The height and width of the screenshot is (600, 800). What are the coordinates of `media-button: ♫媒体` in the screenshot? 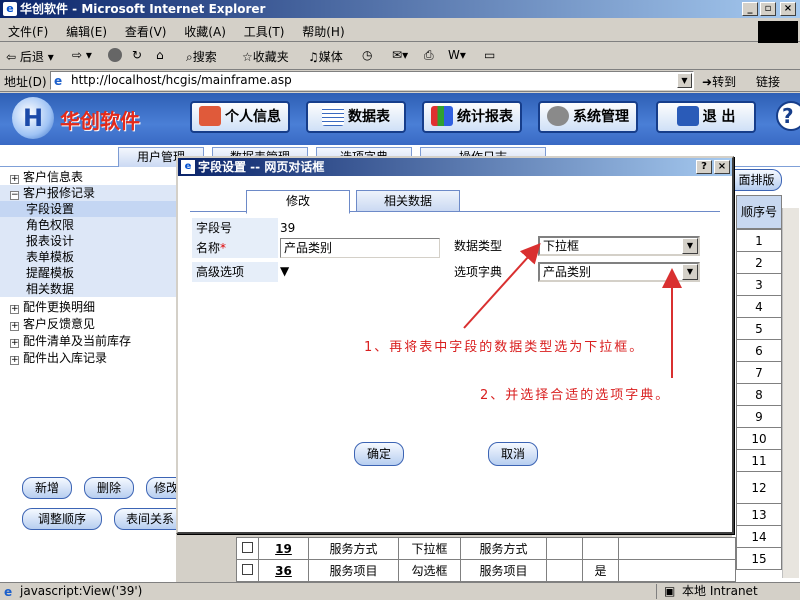 It's located at (325, 56).